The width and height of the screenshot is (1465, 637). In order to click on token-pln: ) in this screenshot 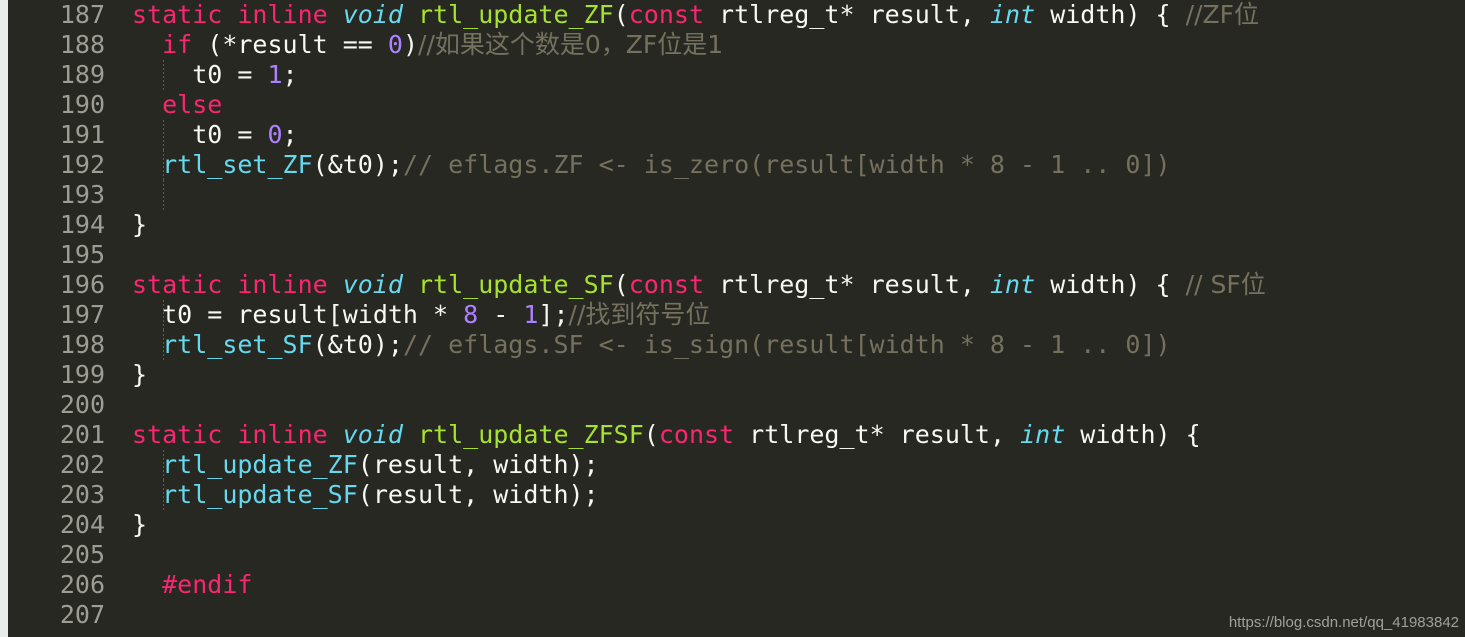, I will do `click(410, 44)`.